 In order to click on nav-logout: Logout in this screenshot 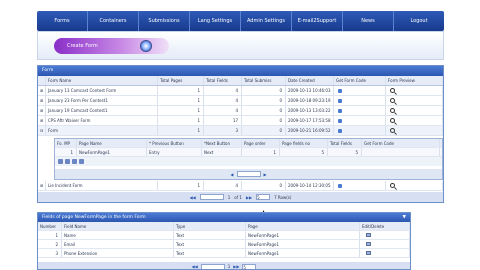, I will do `click(419, 21)`.